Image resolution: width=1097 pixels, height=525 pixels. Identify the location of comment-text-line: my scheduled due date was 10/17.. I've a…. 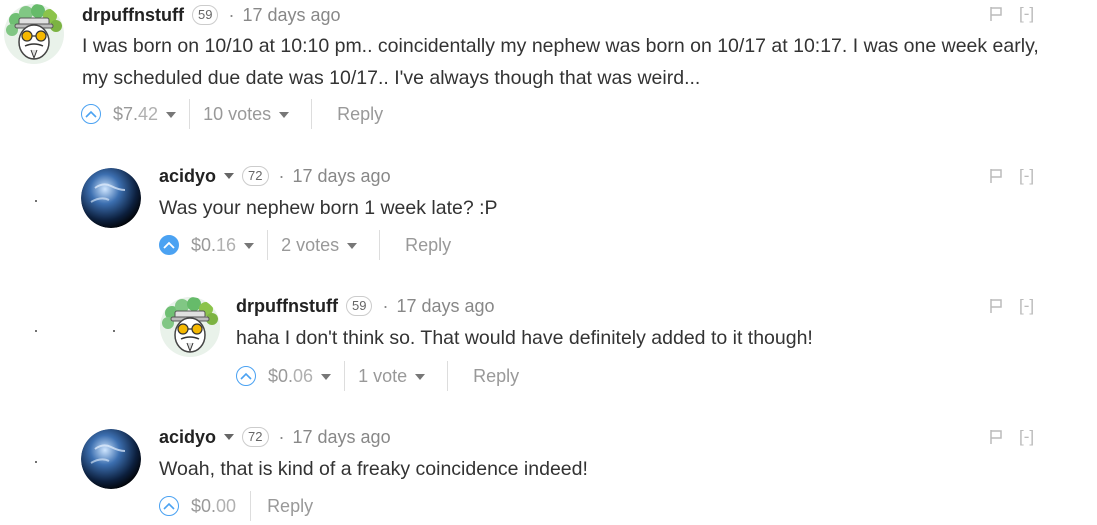
(391, 78).